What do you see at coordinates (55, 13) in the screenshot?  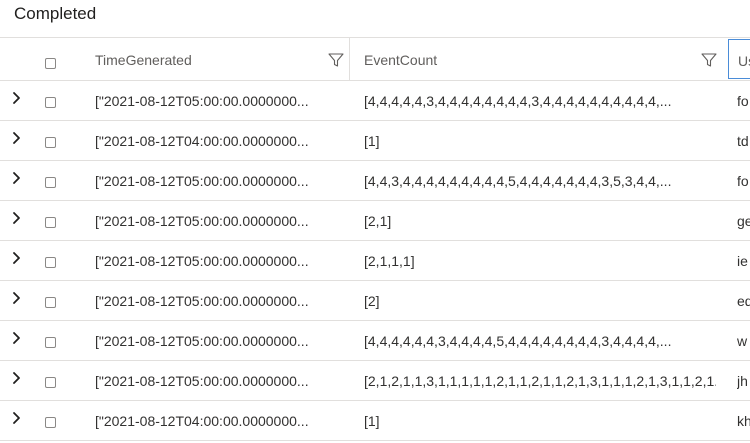 I see `query-status: Completed` at bounding box center [55, 13].